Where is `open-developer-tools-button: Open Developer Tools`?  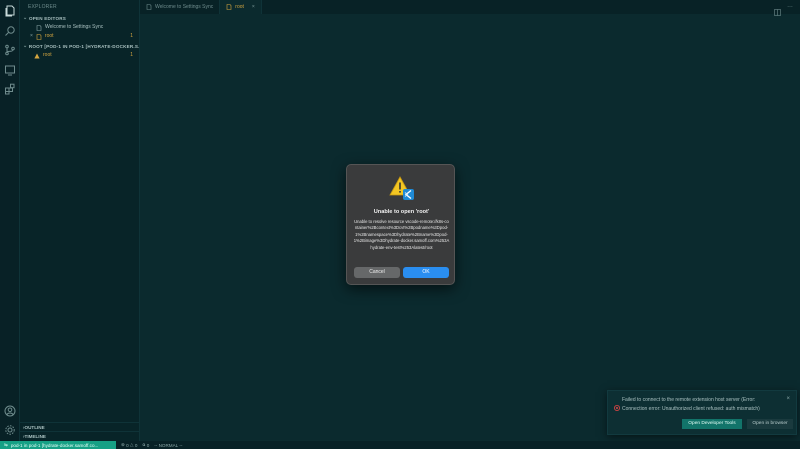 open-developer-tools-button: Open Developer Tools is located at coordinates (712, 424).